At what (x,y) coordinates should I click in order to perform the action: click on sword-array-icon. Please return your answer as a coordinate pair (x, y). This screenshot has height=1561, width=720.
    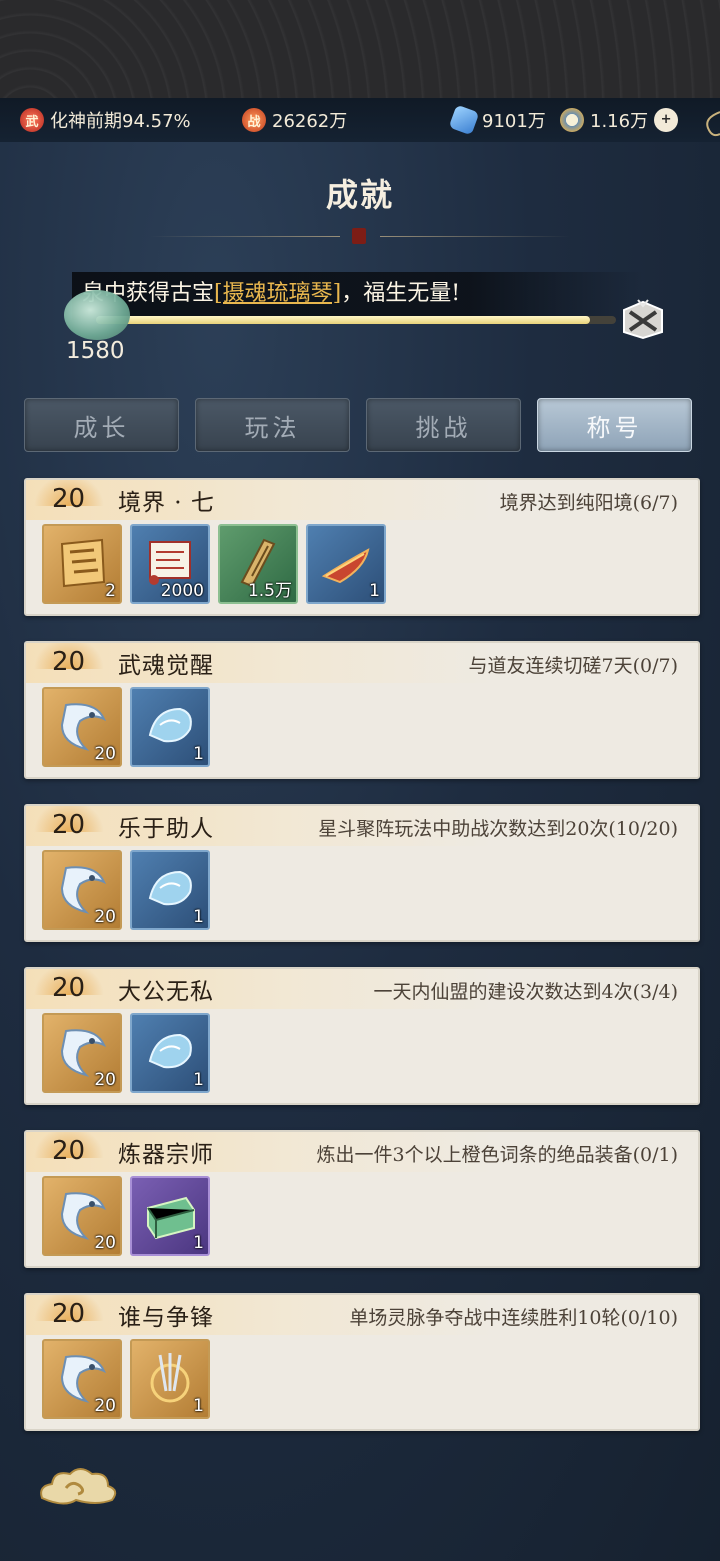
    Looking at the image, I should click on (170, 1378).